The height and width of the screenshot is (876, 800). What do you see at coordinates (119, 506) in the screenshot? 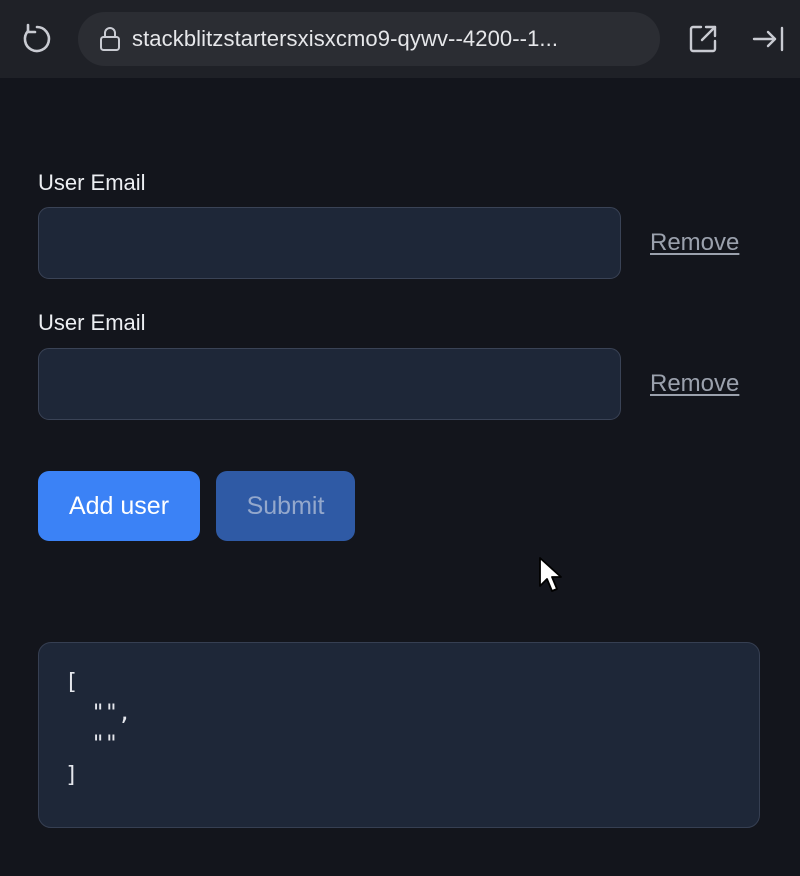
I see `add-user-button: Add user` at bounding box center [119, 506].